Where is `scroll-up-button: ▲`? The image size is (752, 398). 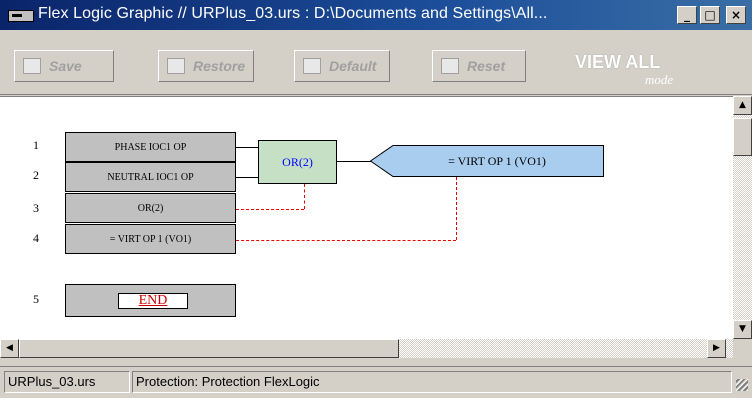 scroll-up-button: ▲ is located at coordinates (742, 105).